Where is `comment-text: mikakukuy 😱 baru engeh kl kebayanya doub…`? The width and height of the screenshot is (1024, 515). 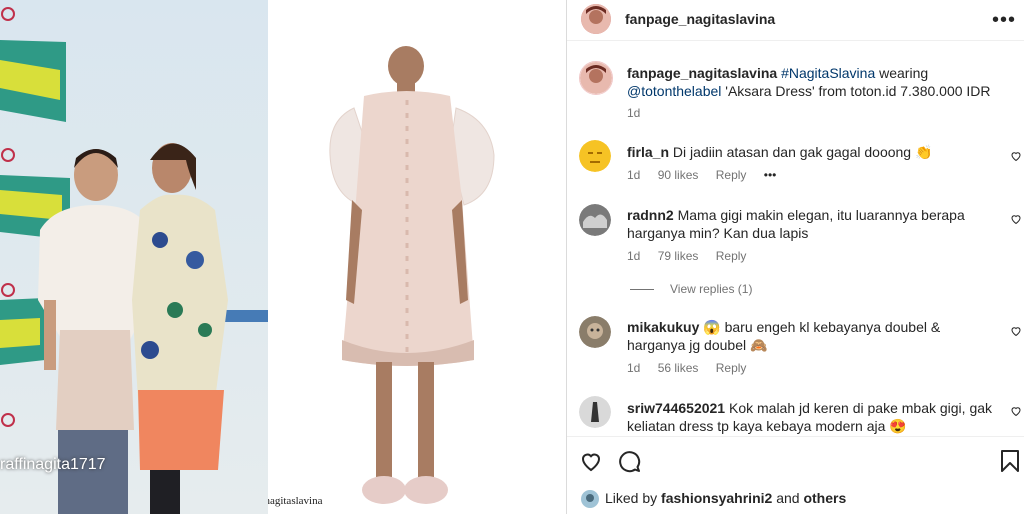 comment-text: mikakukuy 😱 baru engeh kl kebayanya doub… is located at coordinates (812, 336).